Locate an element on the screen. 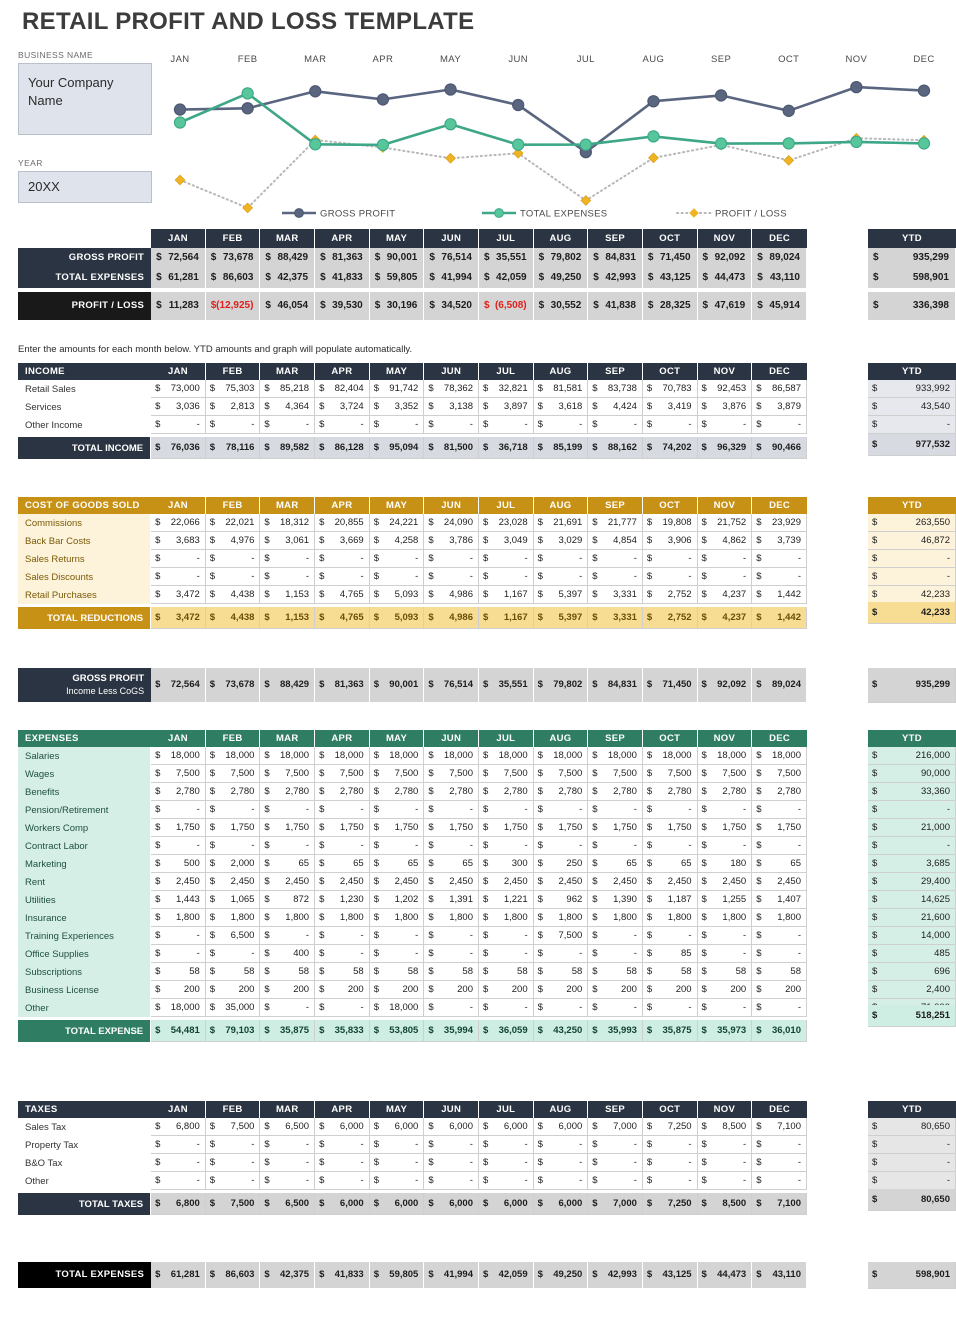 This screenshot has height=1324, width=956. data-cell: $19,808 is located at coordinates (670, 523).